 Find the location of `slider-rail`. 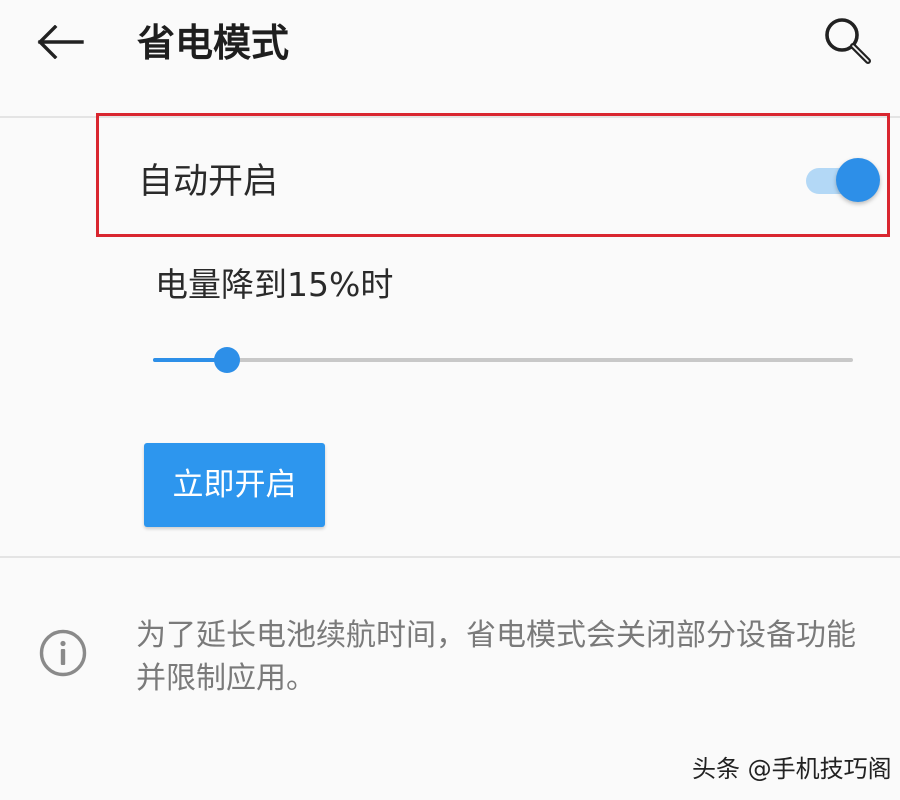

slider-rail is located at coordinates (503, 360).